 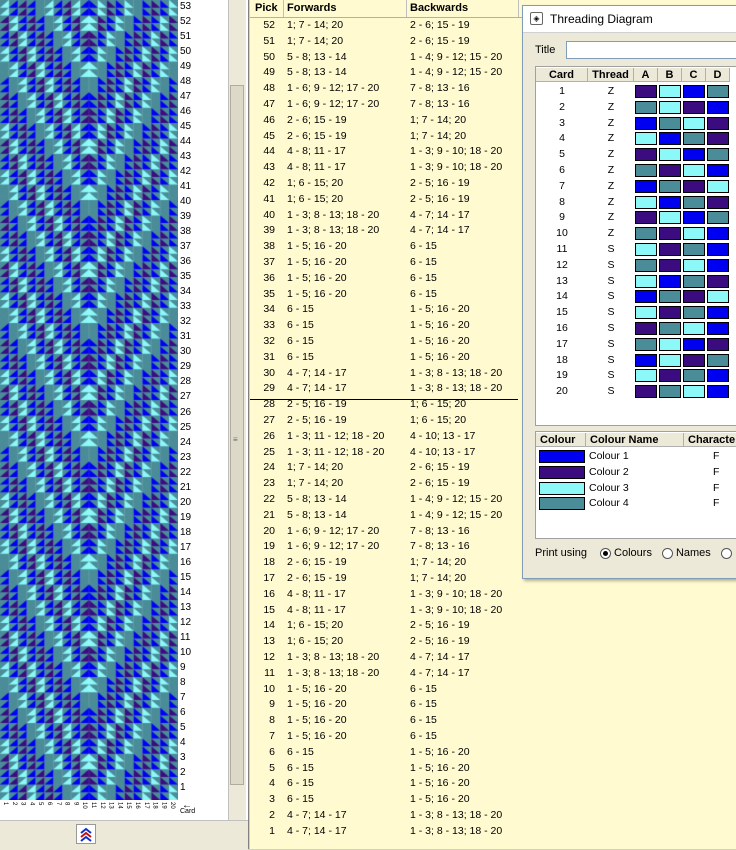 I want to click on cards-header-c: C, so click(x=694, y=75).